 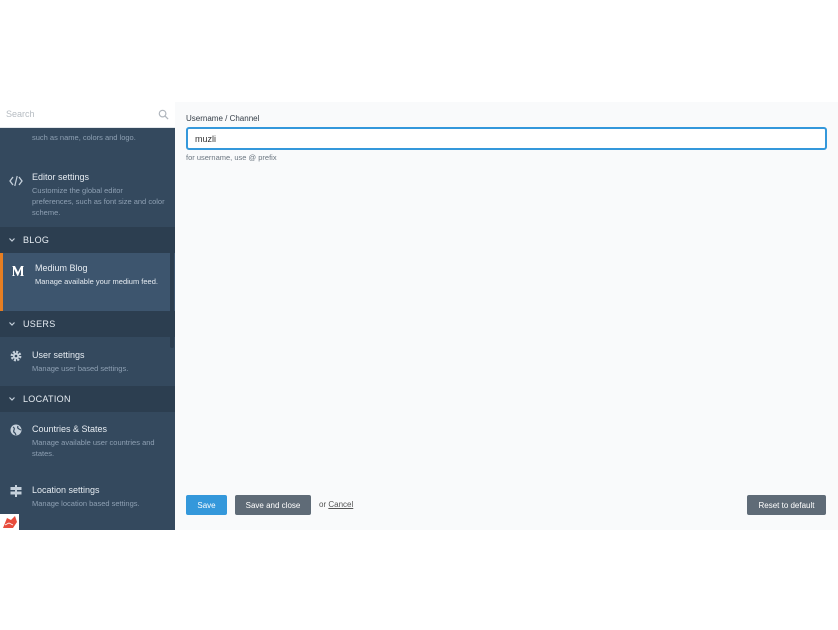 I want to click on sidebar-item-title: User settings, so click(x=58, y=355).